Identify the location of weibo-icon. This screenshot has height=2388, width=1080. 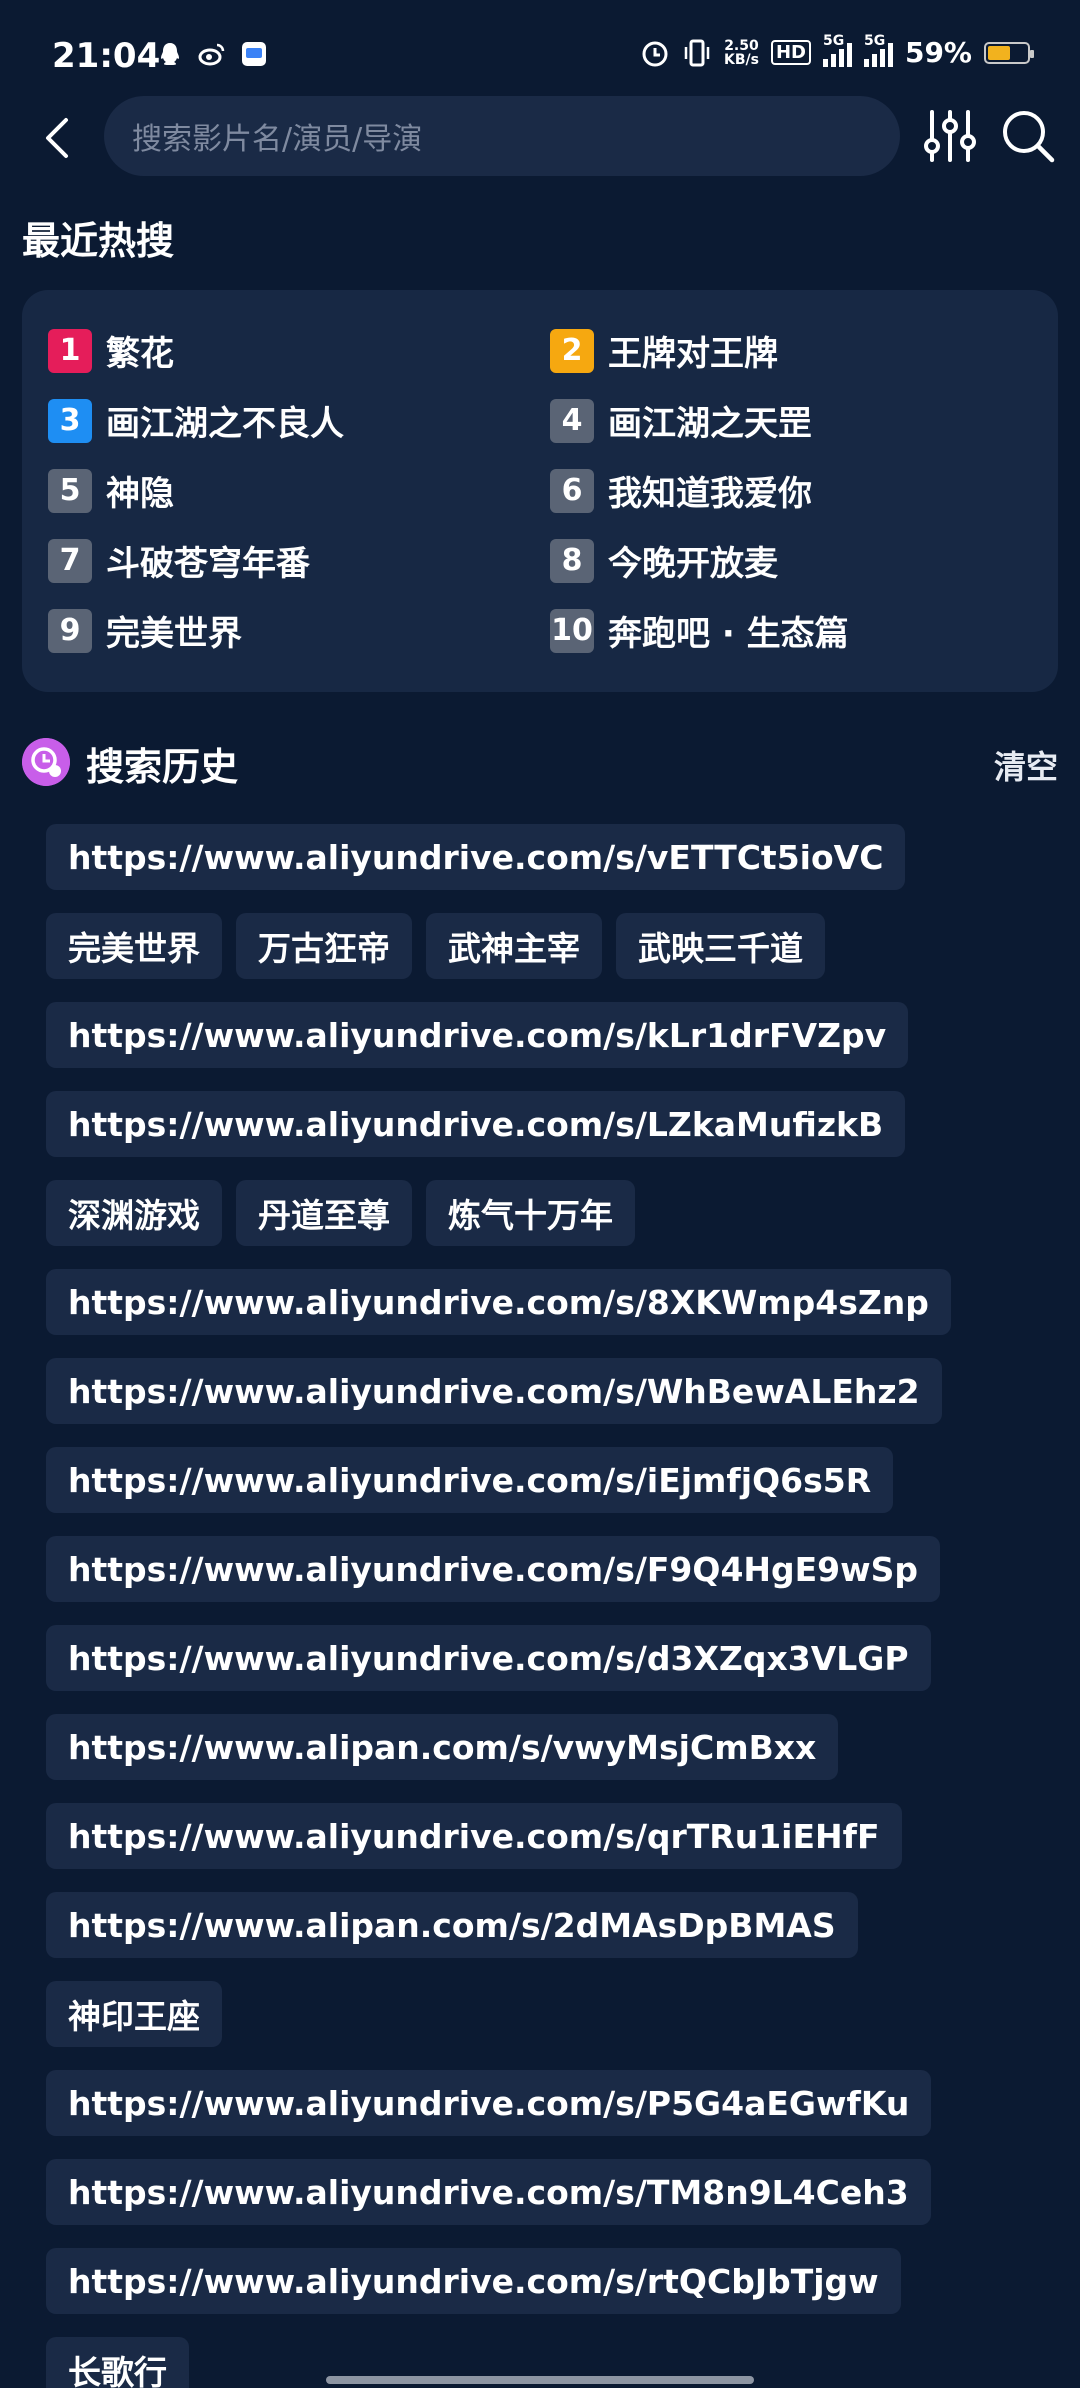
(211, 54).